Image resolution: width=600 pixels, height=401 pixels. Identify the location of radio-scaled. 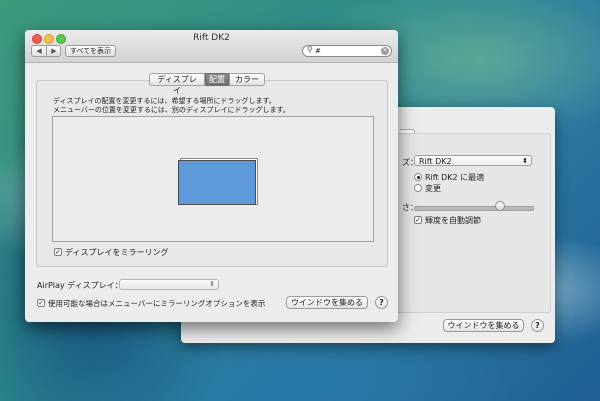
(418, 188).